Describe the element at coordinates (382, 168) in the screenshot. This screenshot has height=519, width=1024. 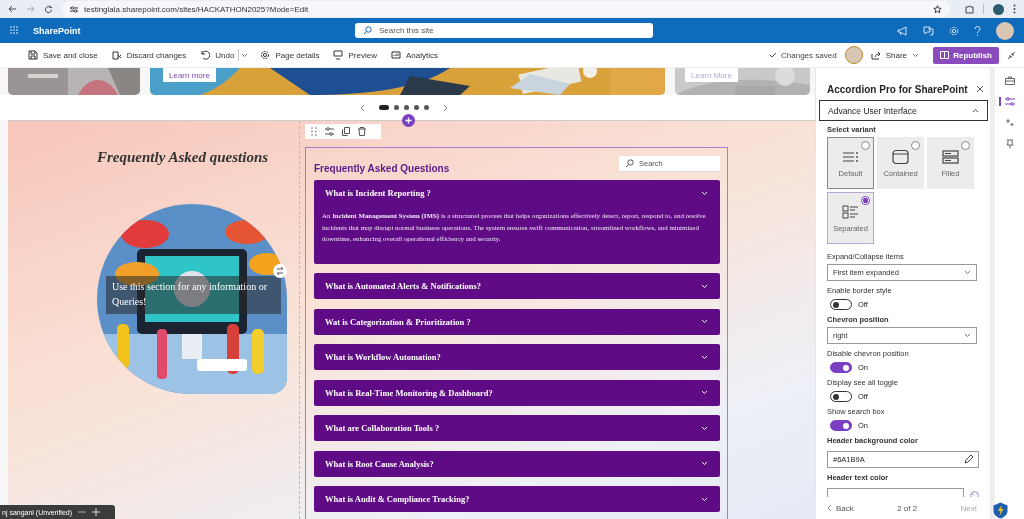
I see `faq-title: Frequently Asked Questions` at that location.